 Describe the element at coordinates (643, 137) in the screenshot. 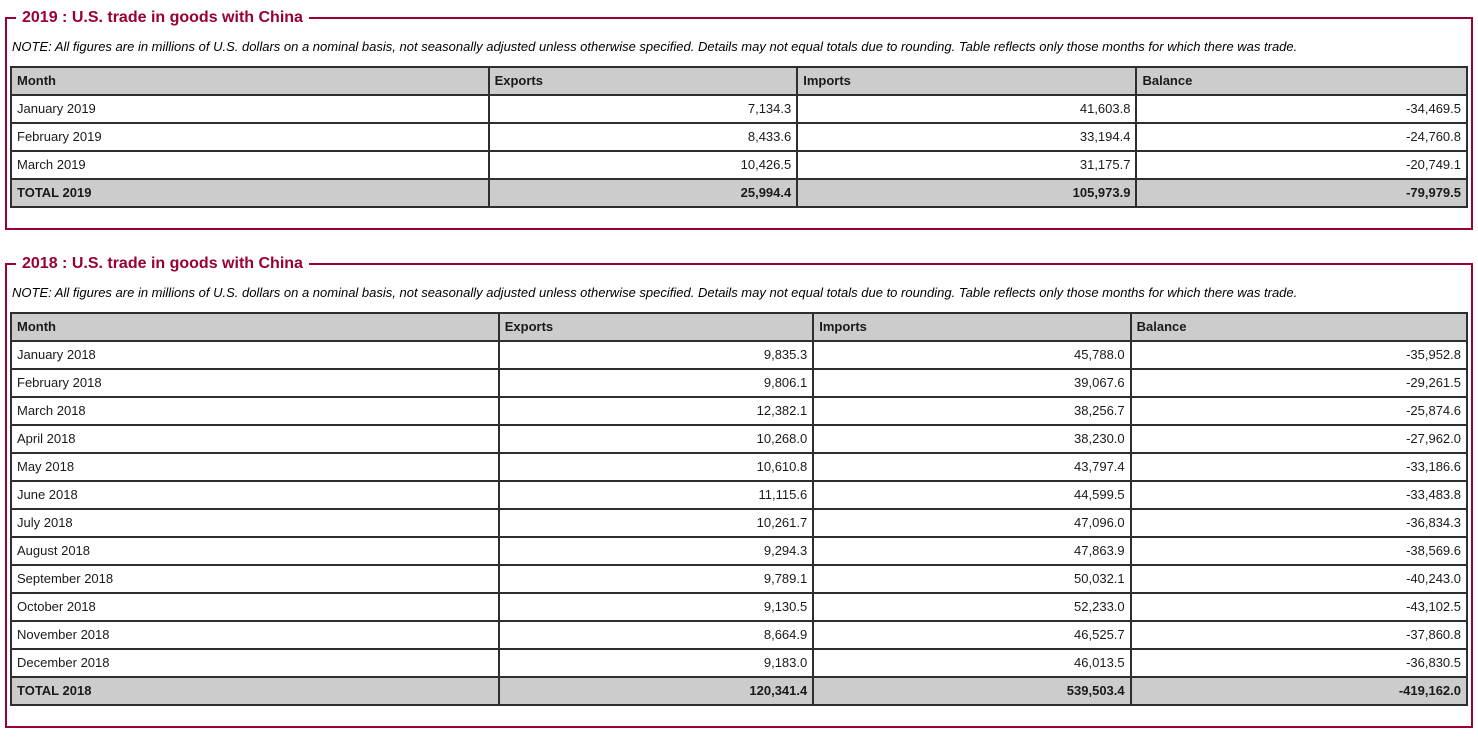

I see `exports-cell: 8,433.6` at that location.